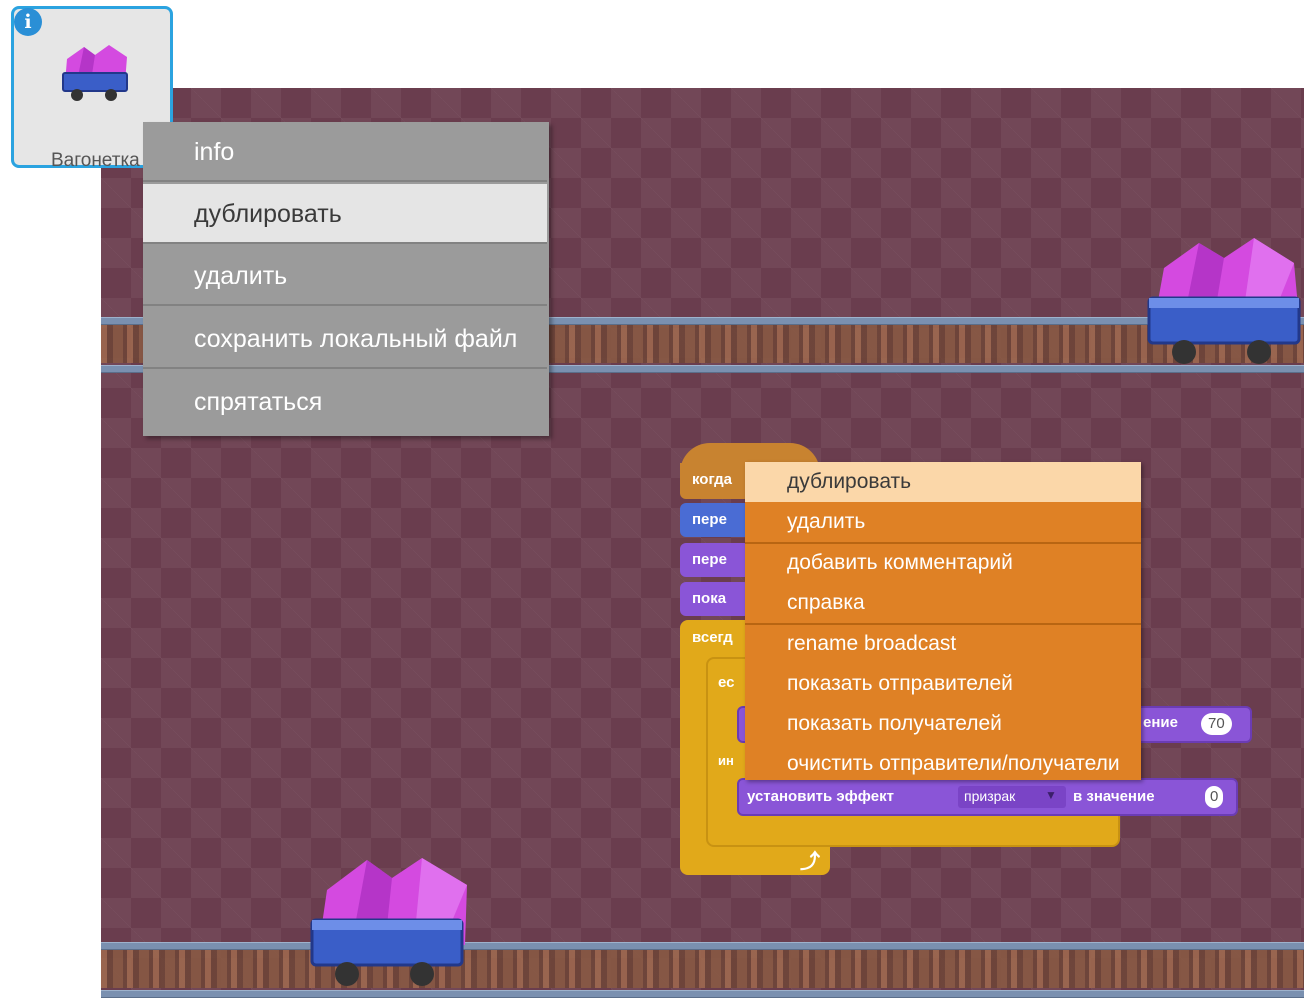 The image size is (1304, 998). I want to click on loop-arrow-icon: ⤴, so click(810, 862).